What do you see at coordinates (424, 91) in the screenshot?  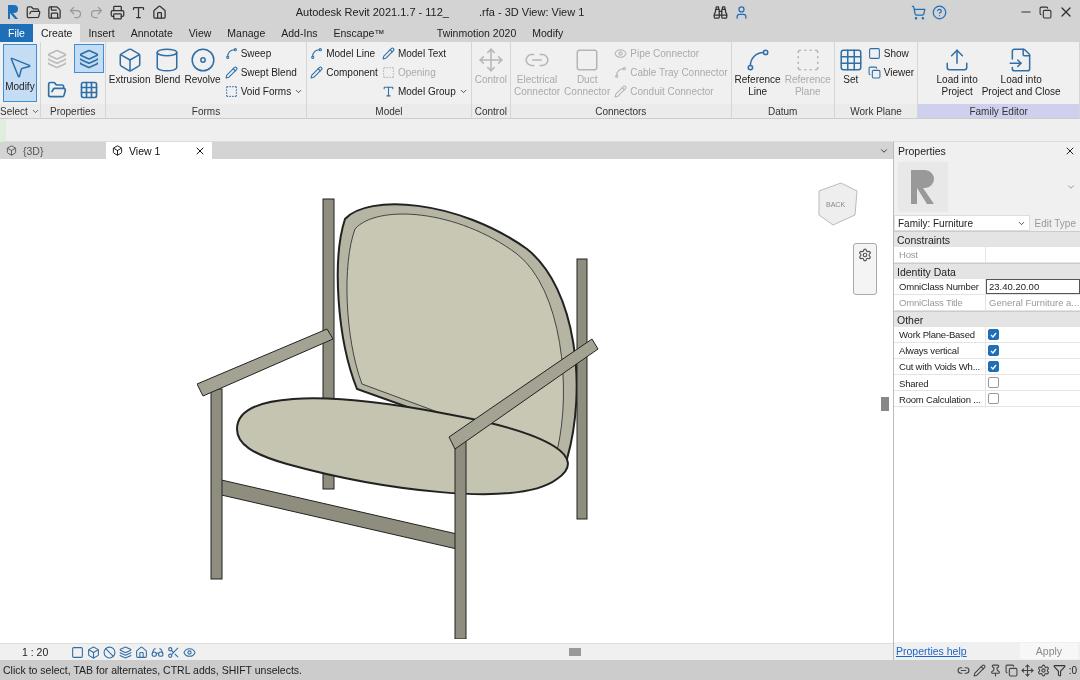 I see `ribbon-tool-button: Model Group` at bounding box center [424, 91].